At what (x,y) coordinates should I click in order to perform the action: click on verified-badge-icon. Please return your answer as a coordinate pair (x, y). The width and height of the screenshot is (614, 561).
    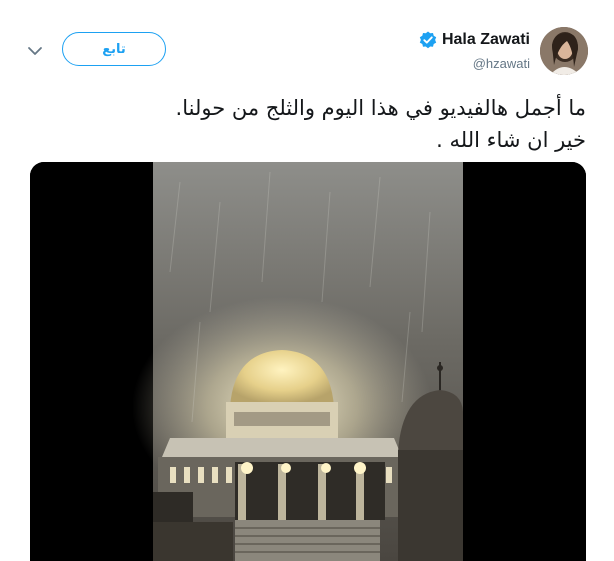
    Looking at the image, I should click on (428, 40).